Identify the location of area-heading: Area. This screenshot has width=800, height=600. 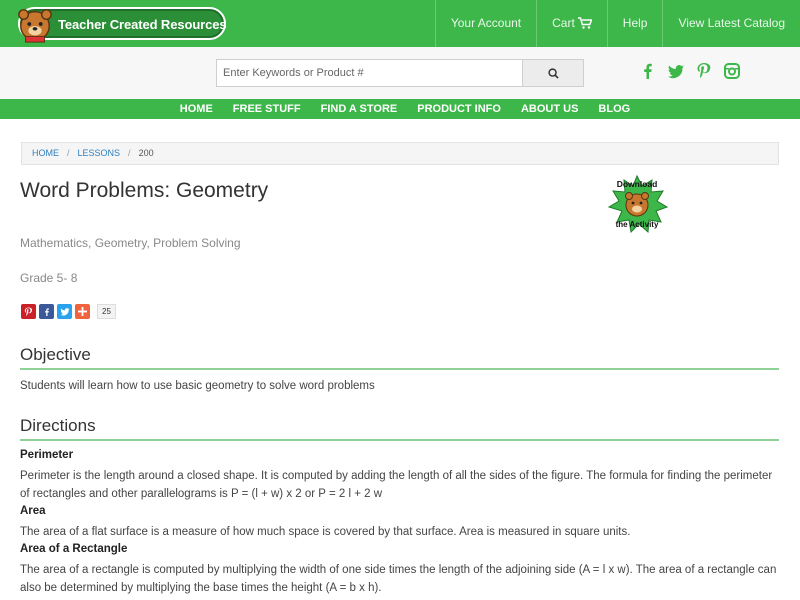
(33, 511).